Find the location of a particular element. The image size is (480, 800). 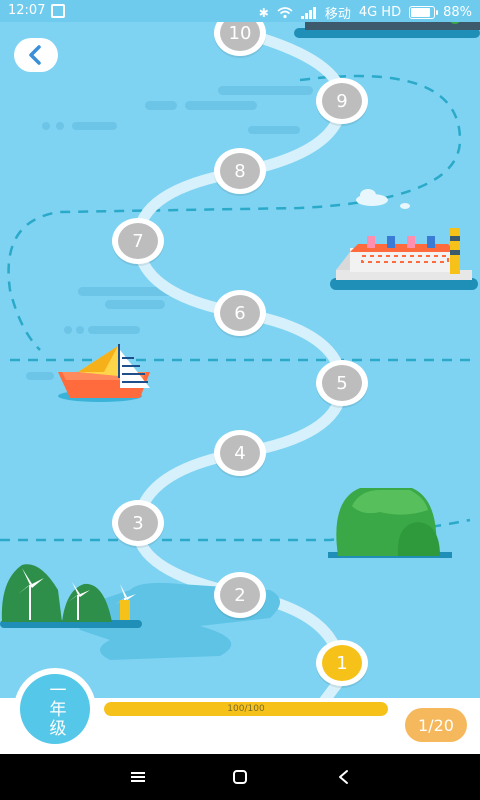

level-number: 3 is located at coordinates (138, 523).